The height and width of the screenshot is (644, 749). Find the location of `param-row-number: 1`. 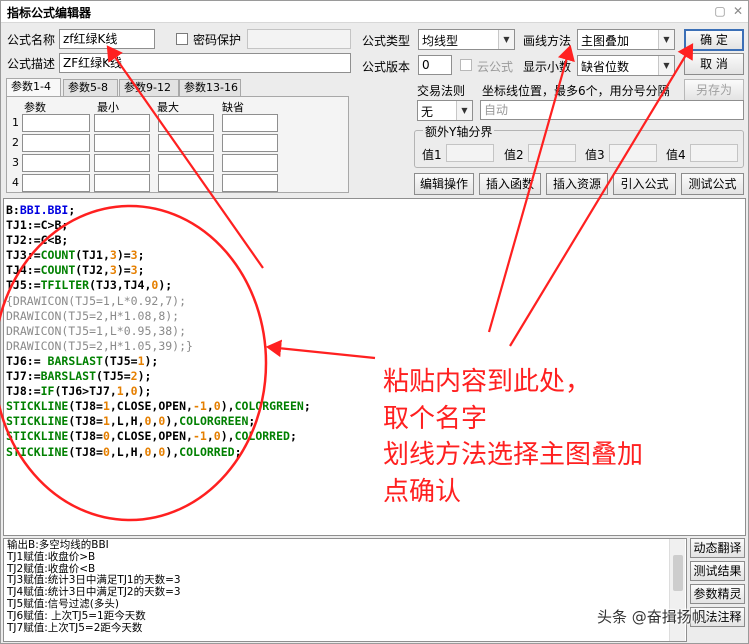

param-row-number: 1 is located at coordinates (15, 122).